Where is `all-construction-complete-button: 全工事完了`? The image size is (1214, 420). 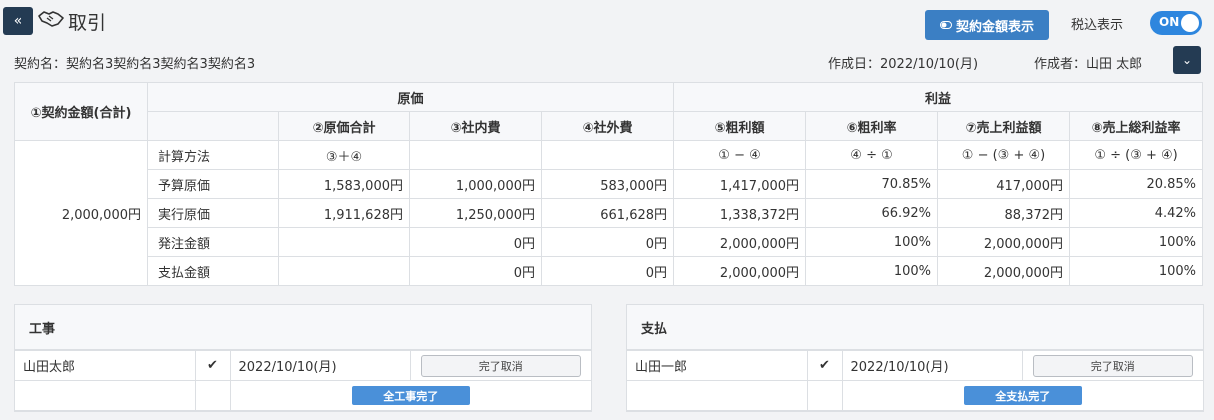 all-construction-complete-button: 全工事完了 is located at coordinates (410, 395).